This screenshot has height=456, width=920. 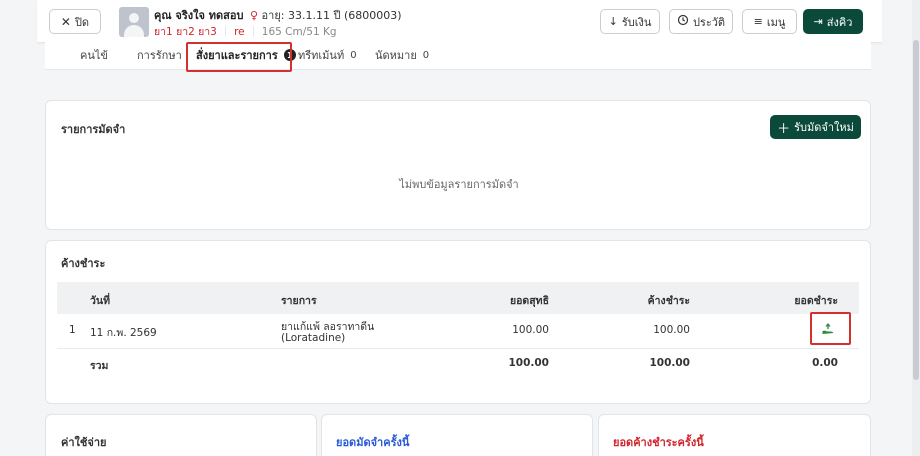 I want to click on patient-name: คุณ จริงใจ ทดสอบ, so click(x=199, y=15).